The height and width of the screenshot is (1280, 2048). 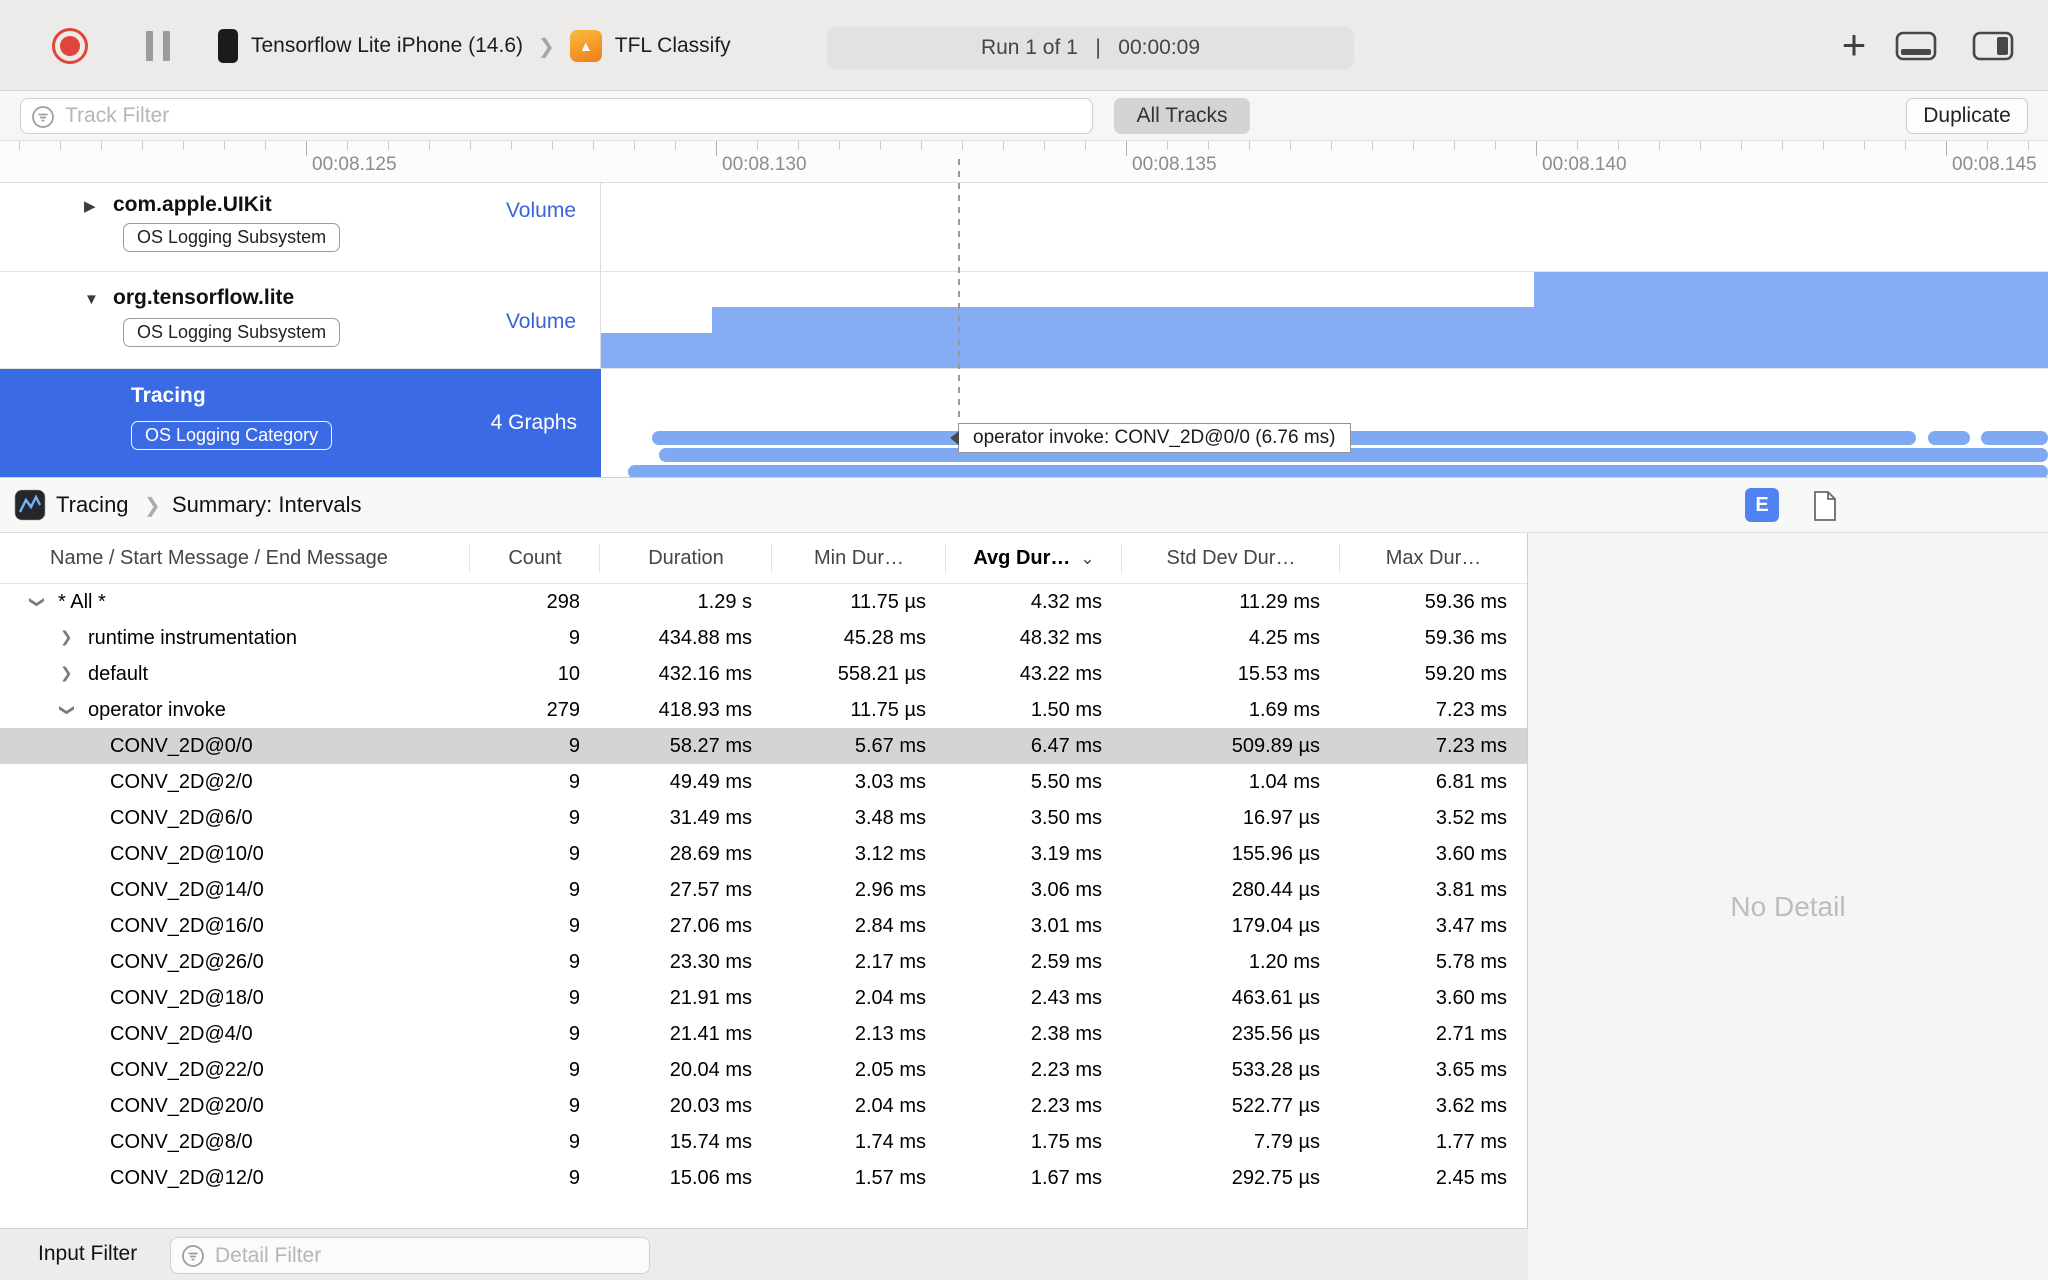 I want to click on cell-max-duration: 59.36 ms, so click(x=1465, y=602).